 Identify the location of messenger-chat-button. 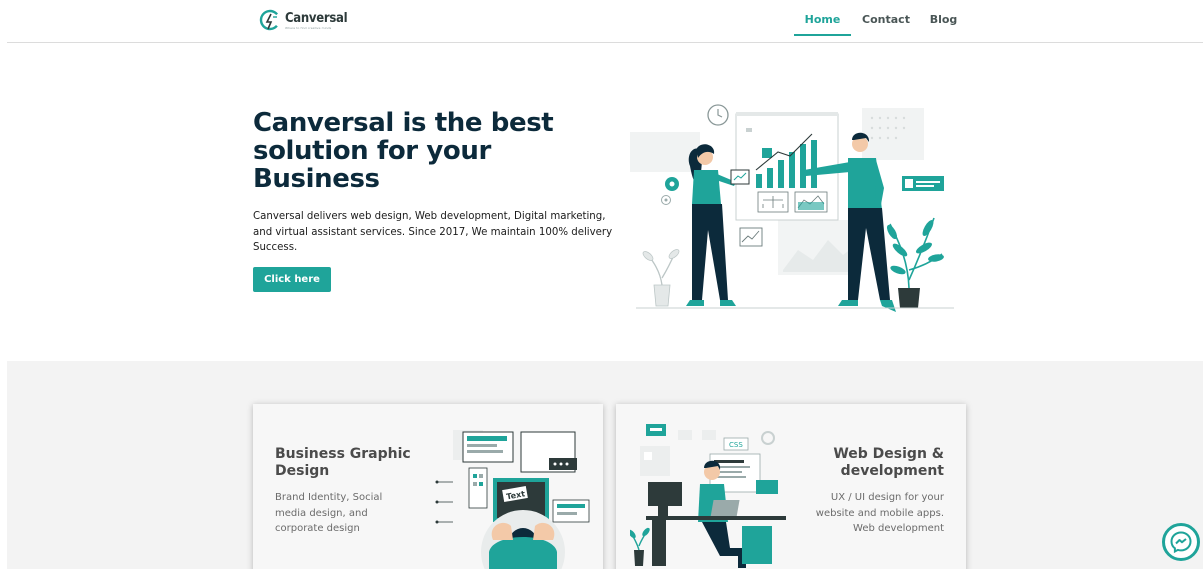
(1181, 542).